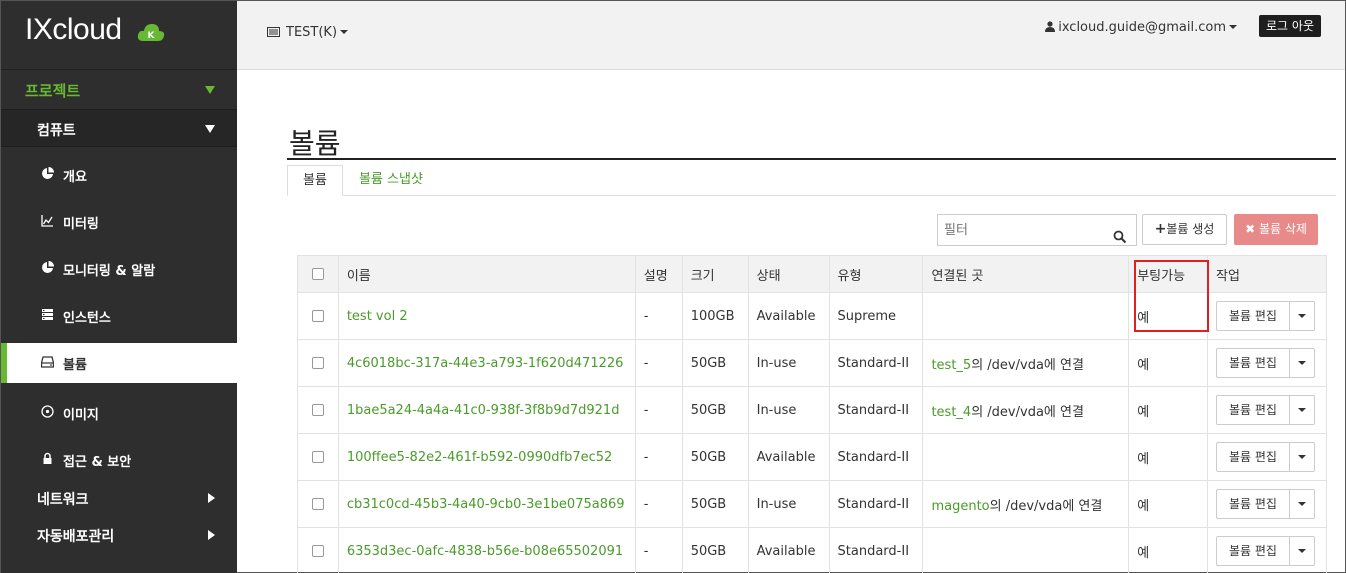 This screenshot has height=573, width=1346. I want to click on lock-icon, so click(47, 458).